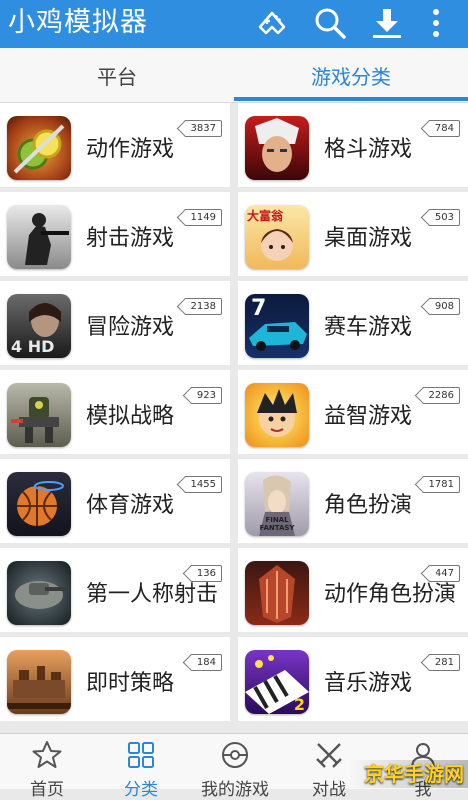 The width and height of the screenshot is (468, 800). Describe the element at coordinates (440, 484) in the screenshot. I see `game-count-badge: 1781` at that location.